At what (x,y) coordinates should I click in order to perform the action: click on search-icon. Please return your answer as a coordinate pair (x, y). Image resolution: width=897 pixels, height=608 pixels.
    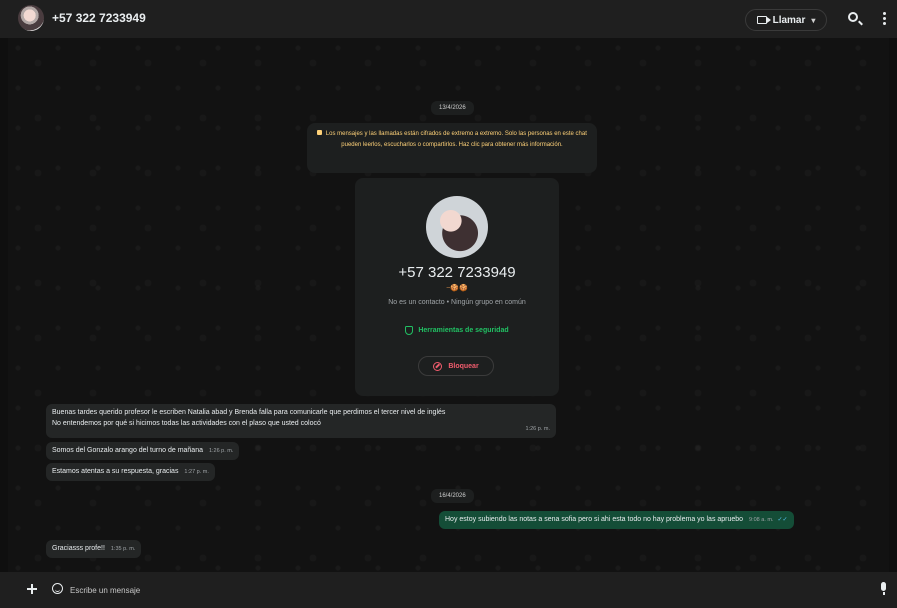
    Looking at the image, I should click on (853, 17).